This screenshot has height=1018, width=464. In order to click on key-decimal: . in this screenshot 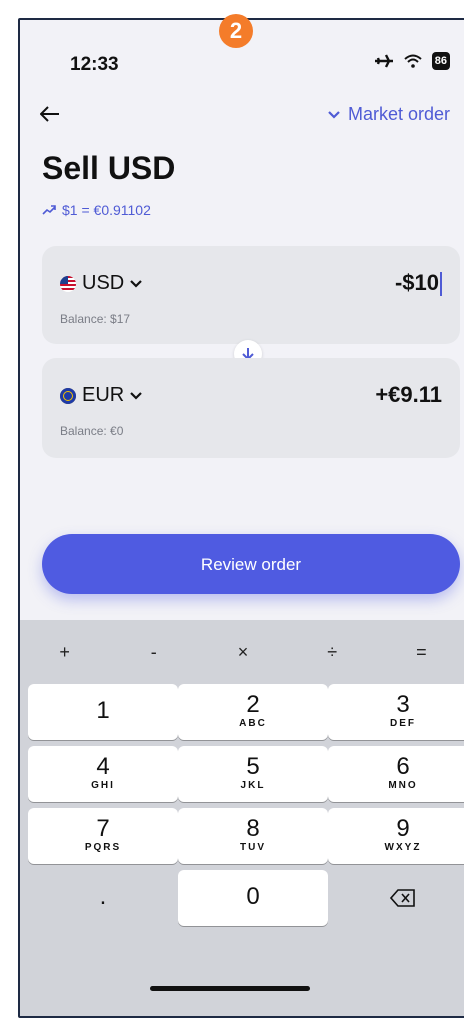, I will do `click(103, 898)`.